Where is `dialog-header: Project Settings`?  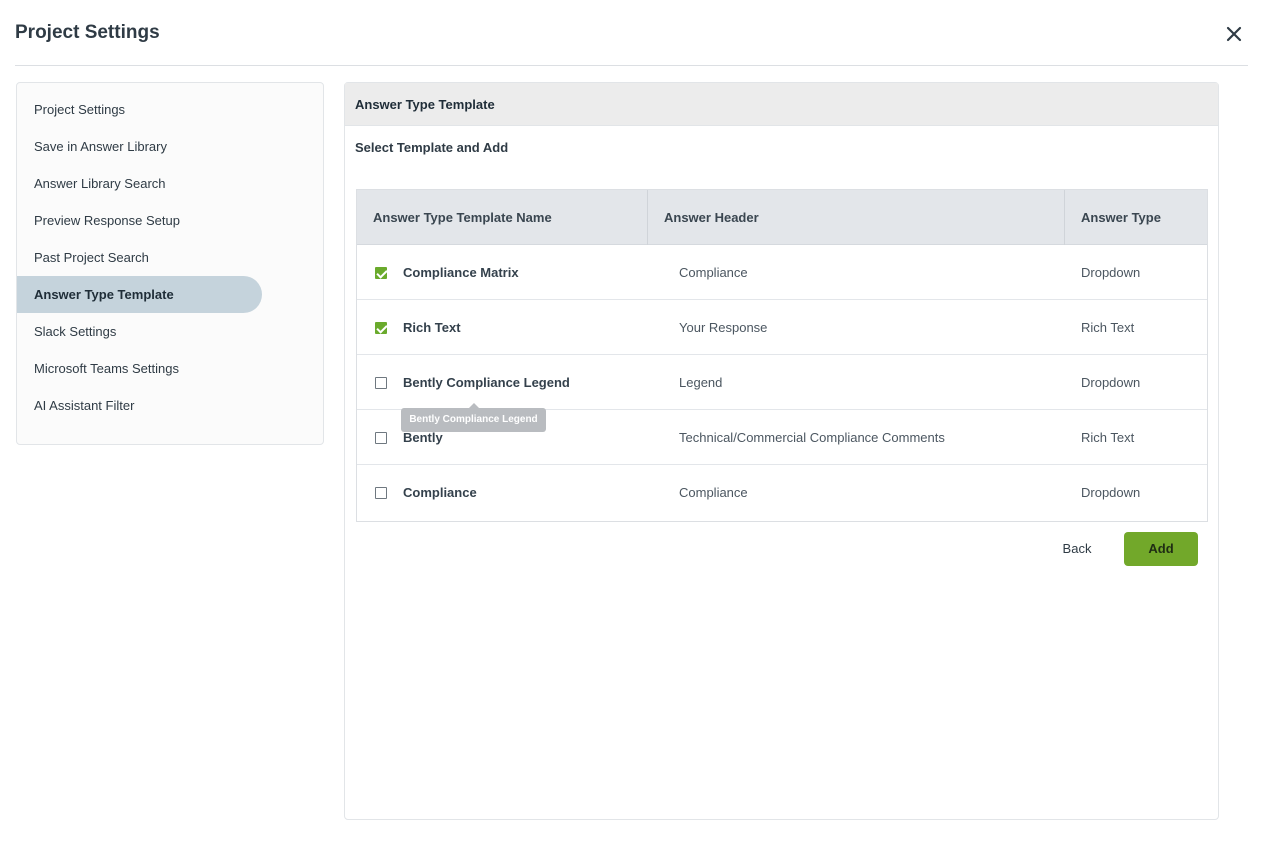 dialog-header: Project Settings is located at coordinates (631, 33).